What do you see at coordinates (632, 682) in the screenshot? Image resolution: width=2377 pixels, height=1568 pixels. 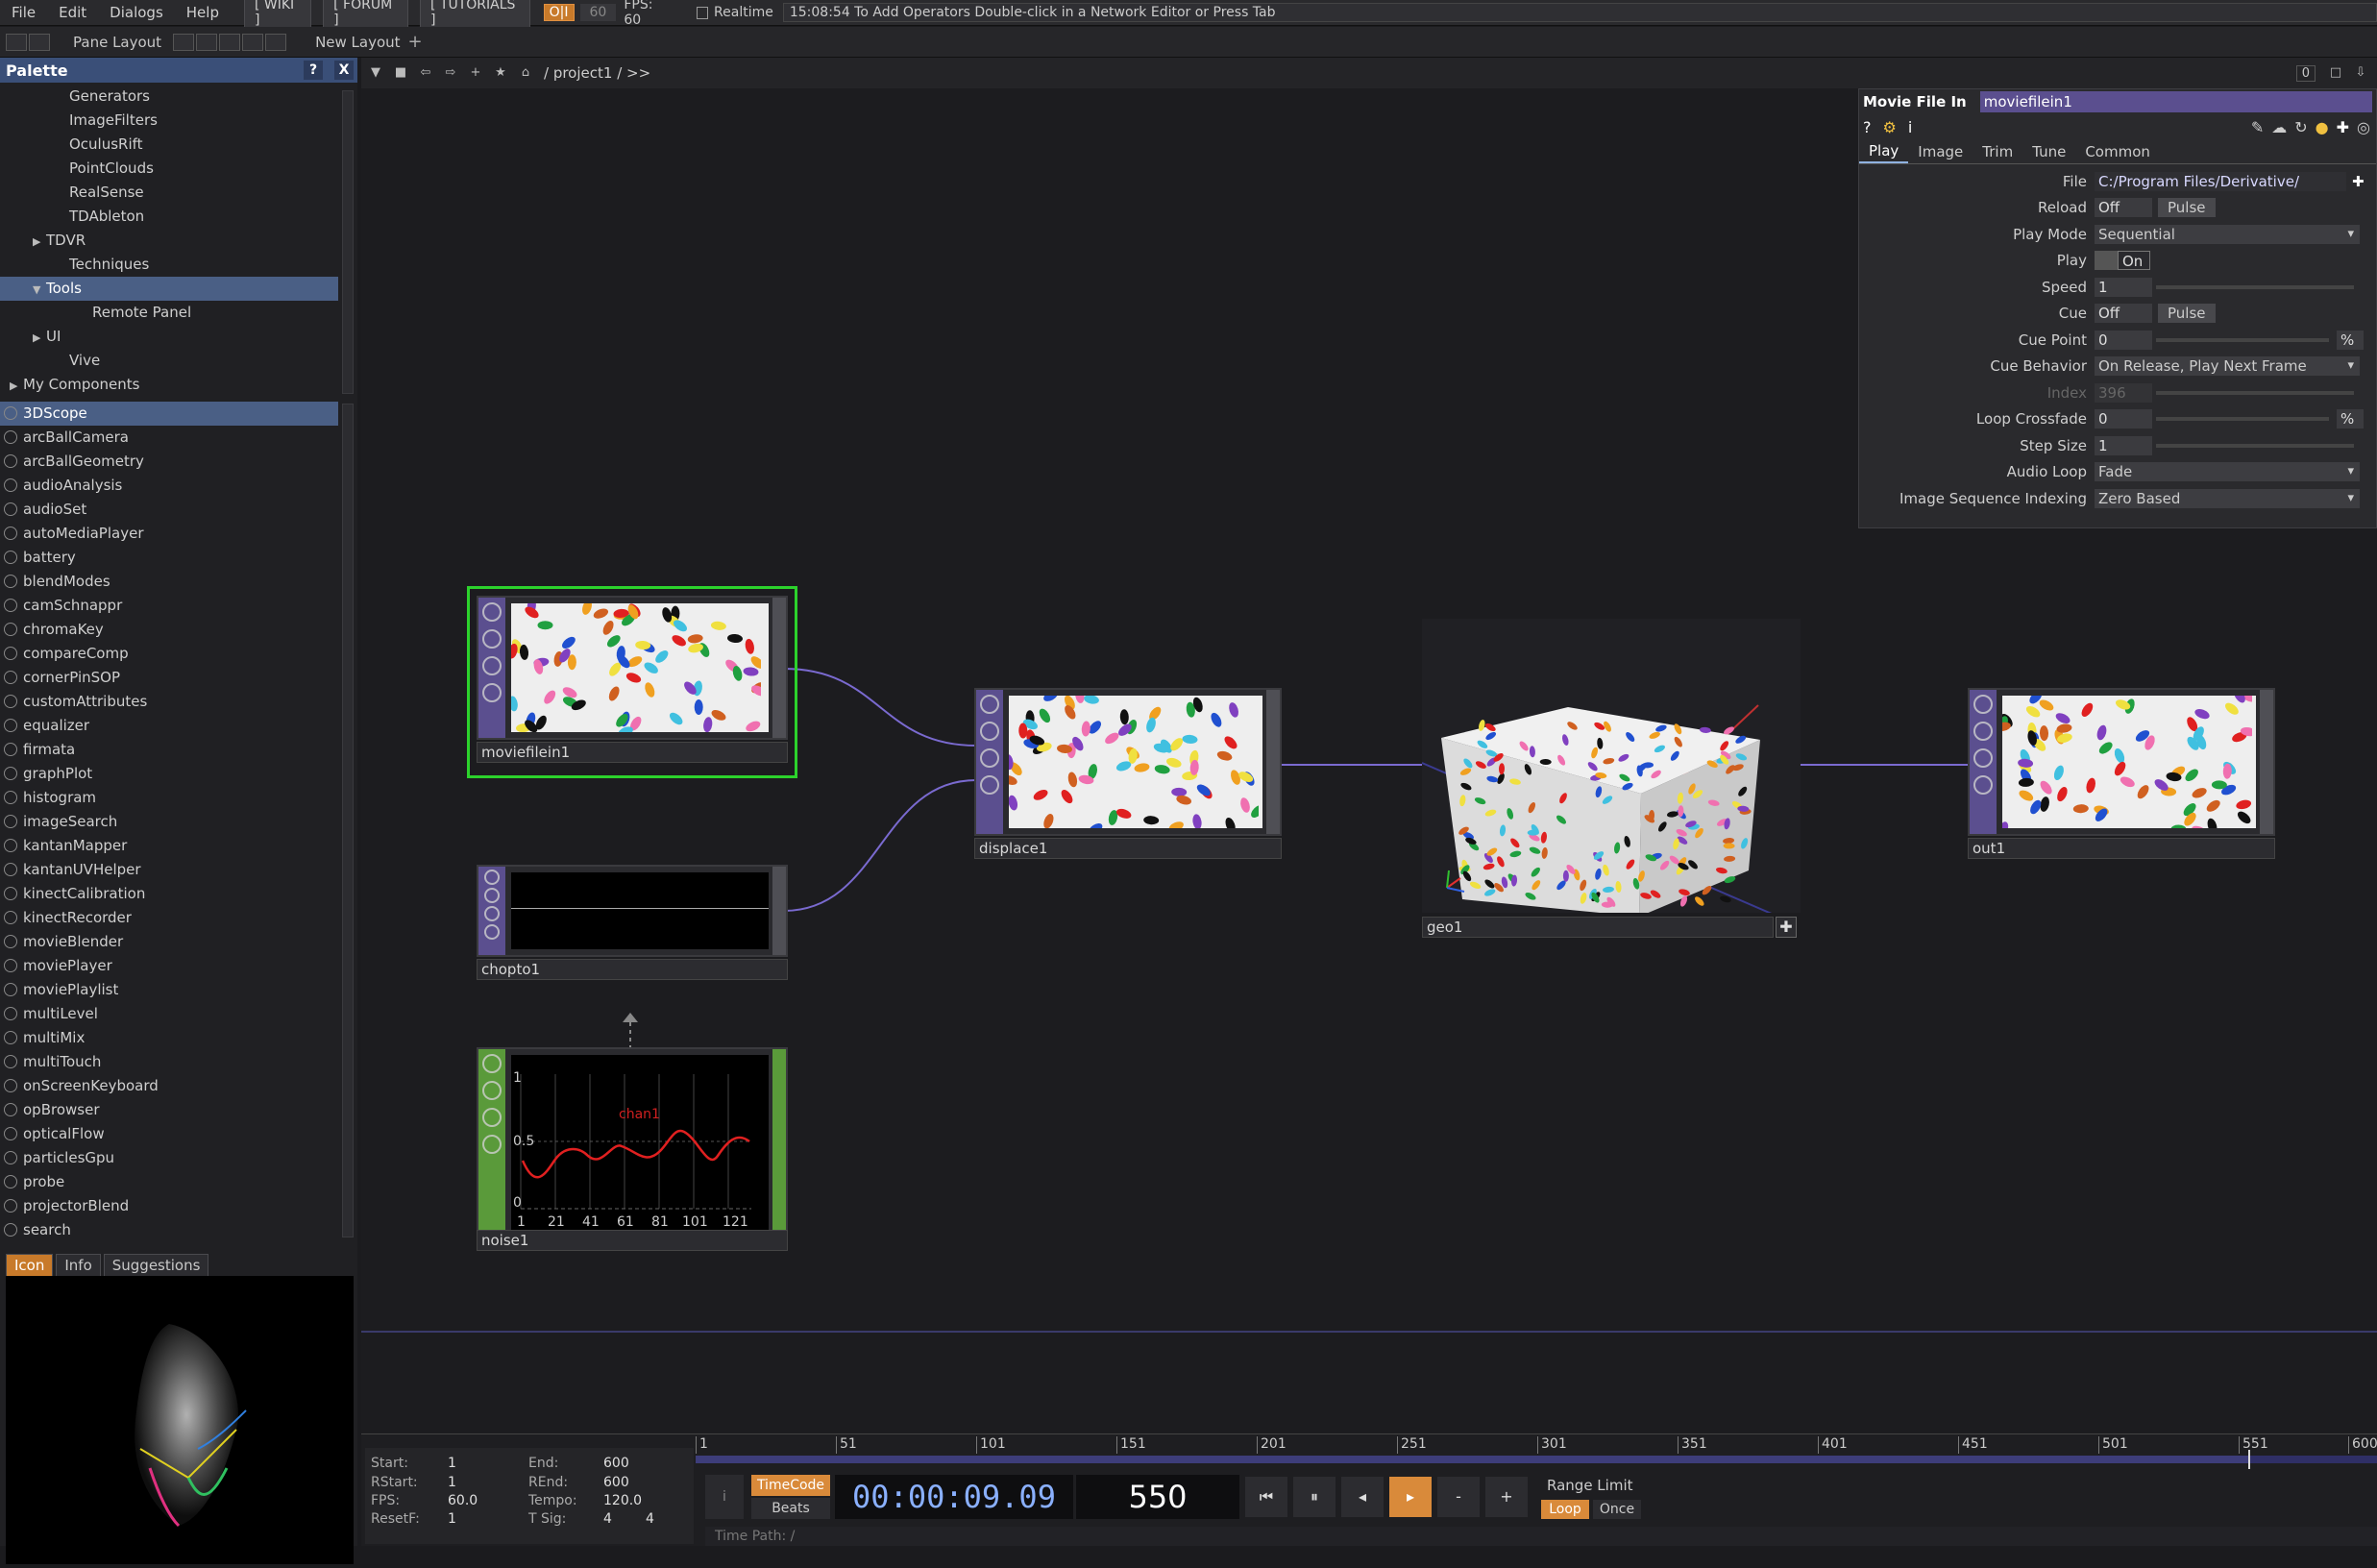 I see `node-moviefilein1: moviefilein1` at bounding box center [632, 682].